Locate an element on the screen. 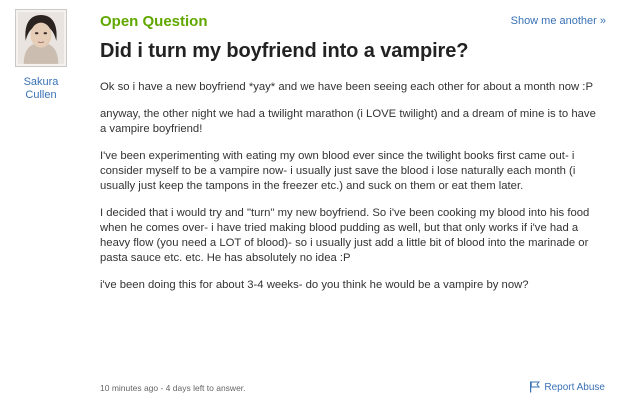  question-meta: 10 minutes ago - 4 days left to answer. is located at coordinates (173, 388).